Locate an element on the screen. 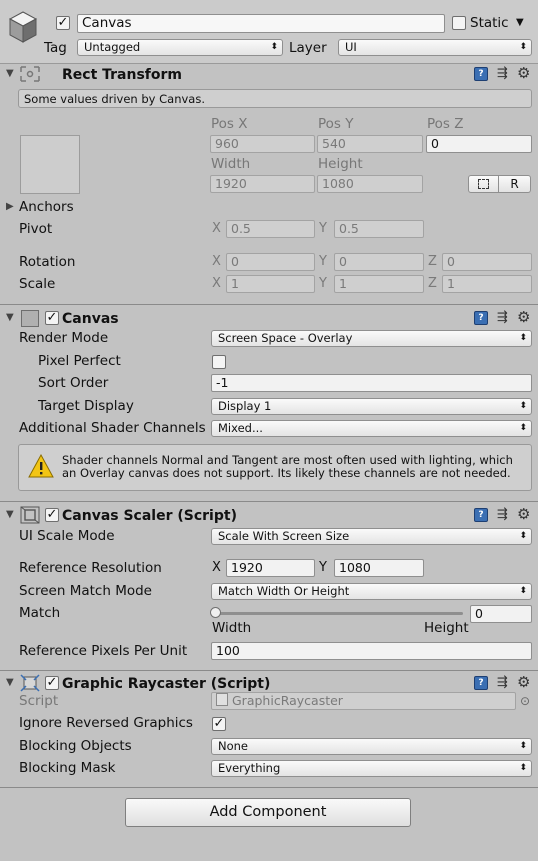 This screenshot has height=861, width=538. raw-edit-label: R is located at coordinates (514, 184).